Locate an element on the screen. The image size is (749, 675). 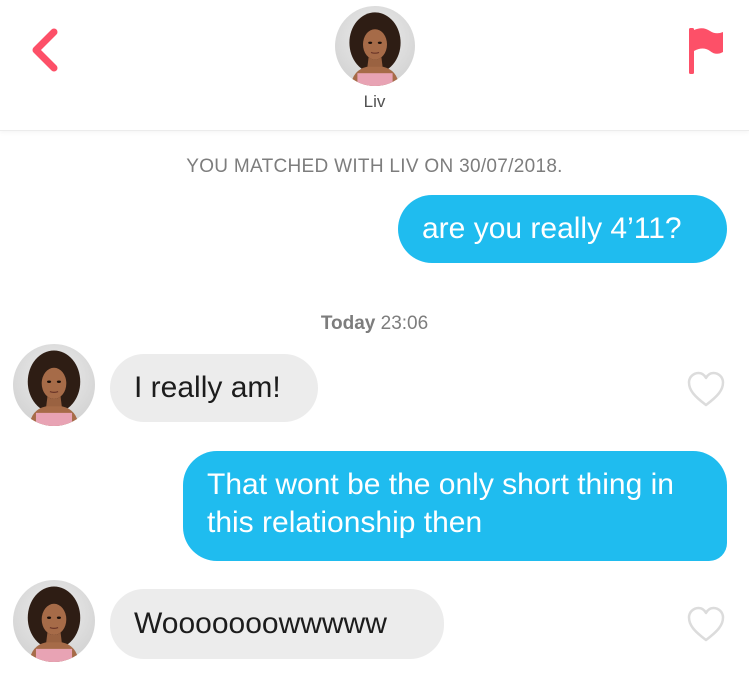
back-button is located at coordinates (46, 50).